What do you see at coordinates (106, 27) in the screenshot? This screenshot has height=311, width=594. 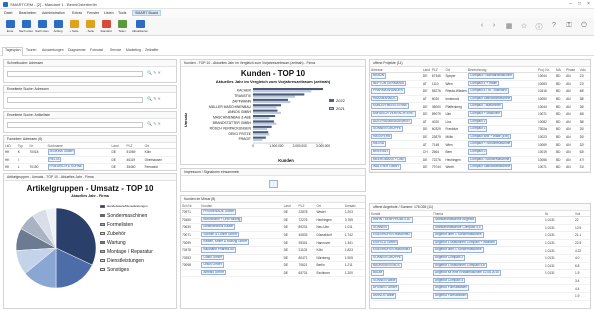 I see `standard-button: Standard` at bounding box center [106, 27].